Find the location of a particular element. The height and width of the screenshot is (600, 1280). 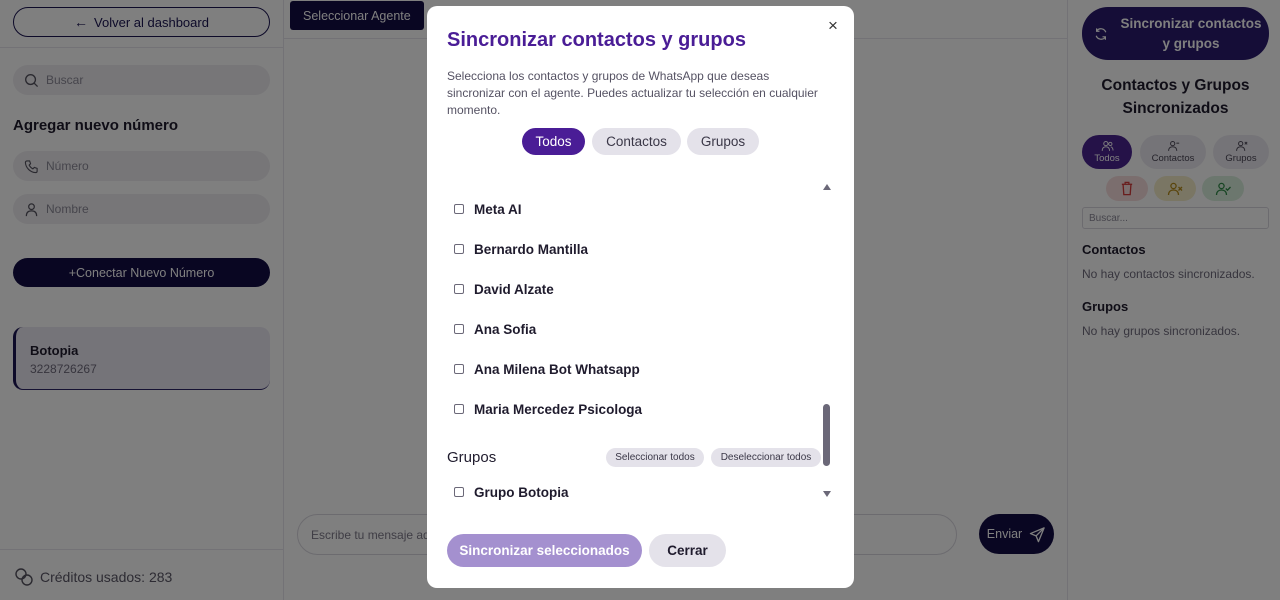

sync-selected-button: Sincronizar seleccionados is located at coordinates (544, 550).